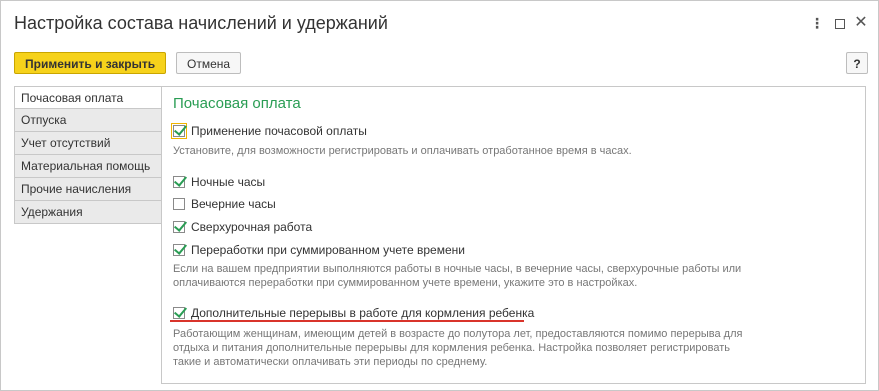 This screenshot has width=879, height=391. Describe the element at coordinates (88, 143) in the screenshot. I see `tab-absence-accounting: Учет отсутствий` at that location.